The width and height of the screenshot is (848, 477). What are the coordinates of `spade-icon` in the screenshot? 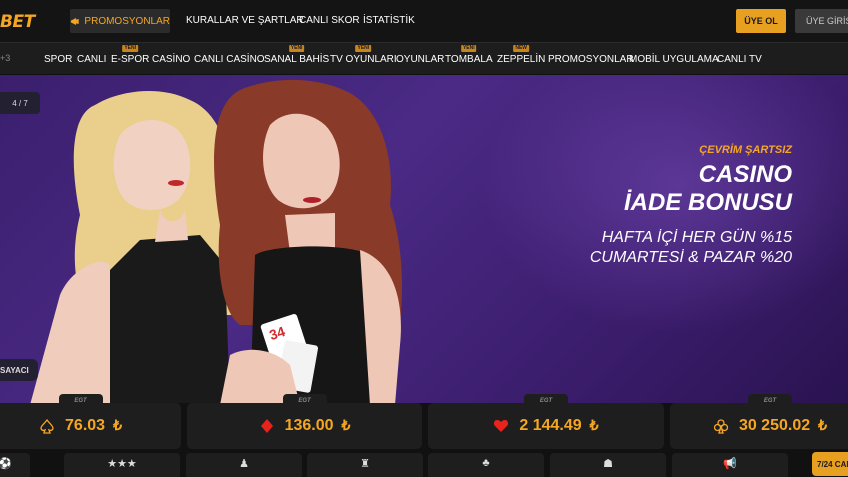 It's located at (47, 426).